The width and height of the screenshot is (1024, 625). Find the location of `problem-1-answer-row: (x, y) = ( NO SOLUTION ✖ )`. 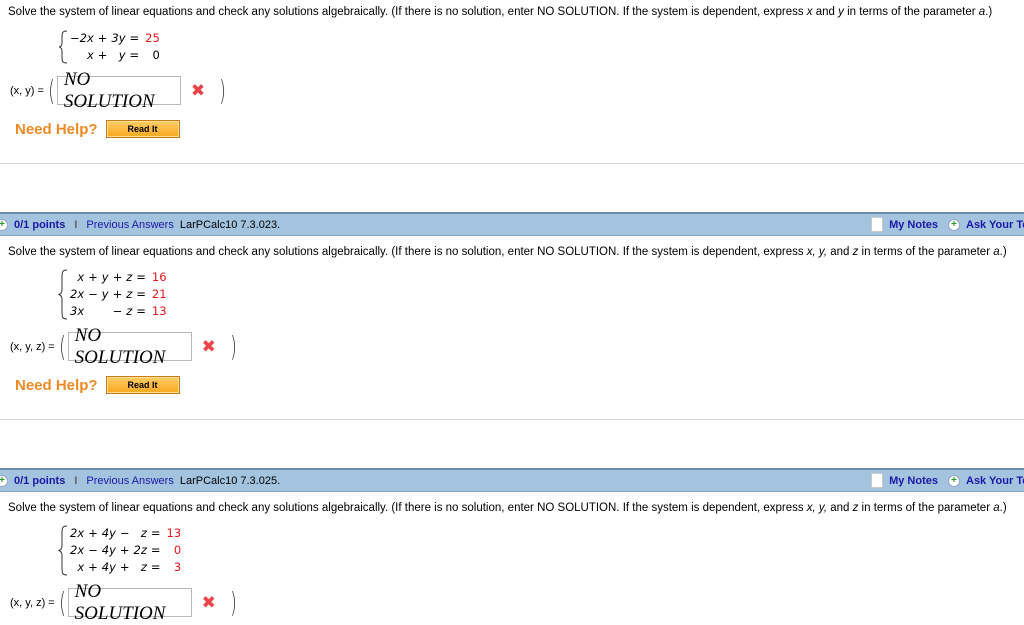

problem-1-answer-row: (x, y) = ( NO SOLUTION ✖ ) is located at coordinates (119, 90).